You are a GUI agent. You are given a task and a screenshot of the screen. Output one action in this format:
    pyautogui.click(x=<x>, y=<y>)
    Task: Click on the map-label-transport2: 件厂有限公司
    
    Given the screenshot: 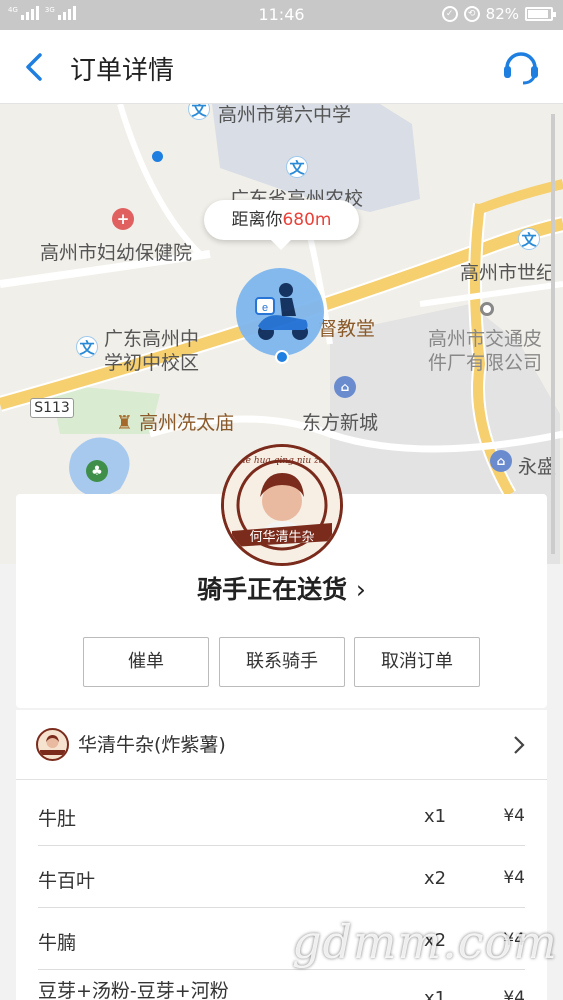 What is the action you would take?
    pyautogui.click(x=485, y=363)
    